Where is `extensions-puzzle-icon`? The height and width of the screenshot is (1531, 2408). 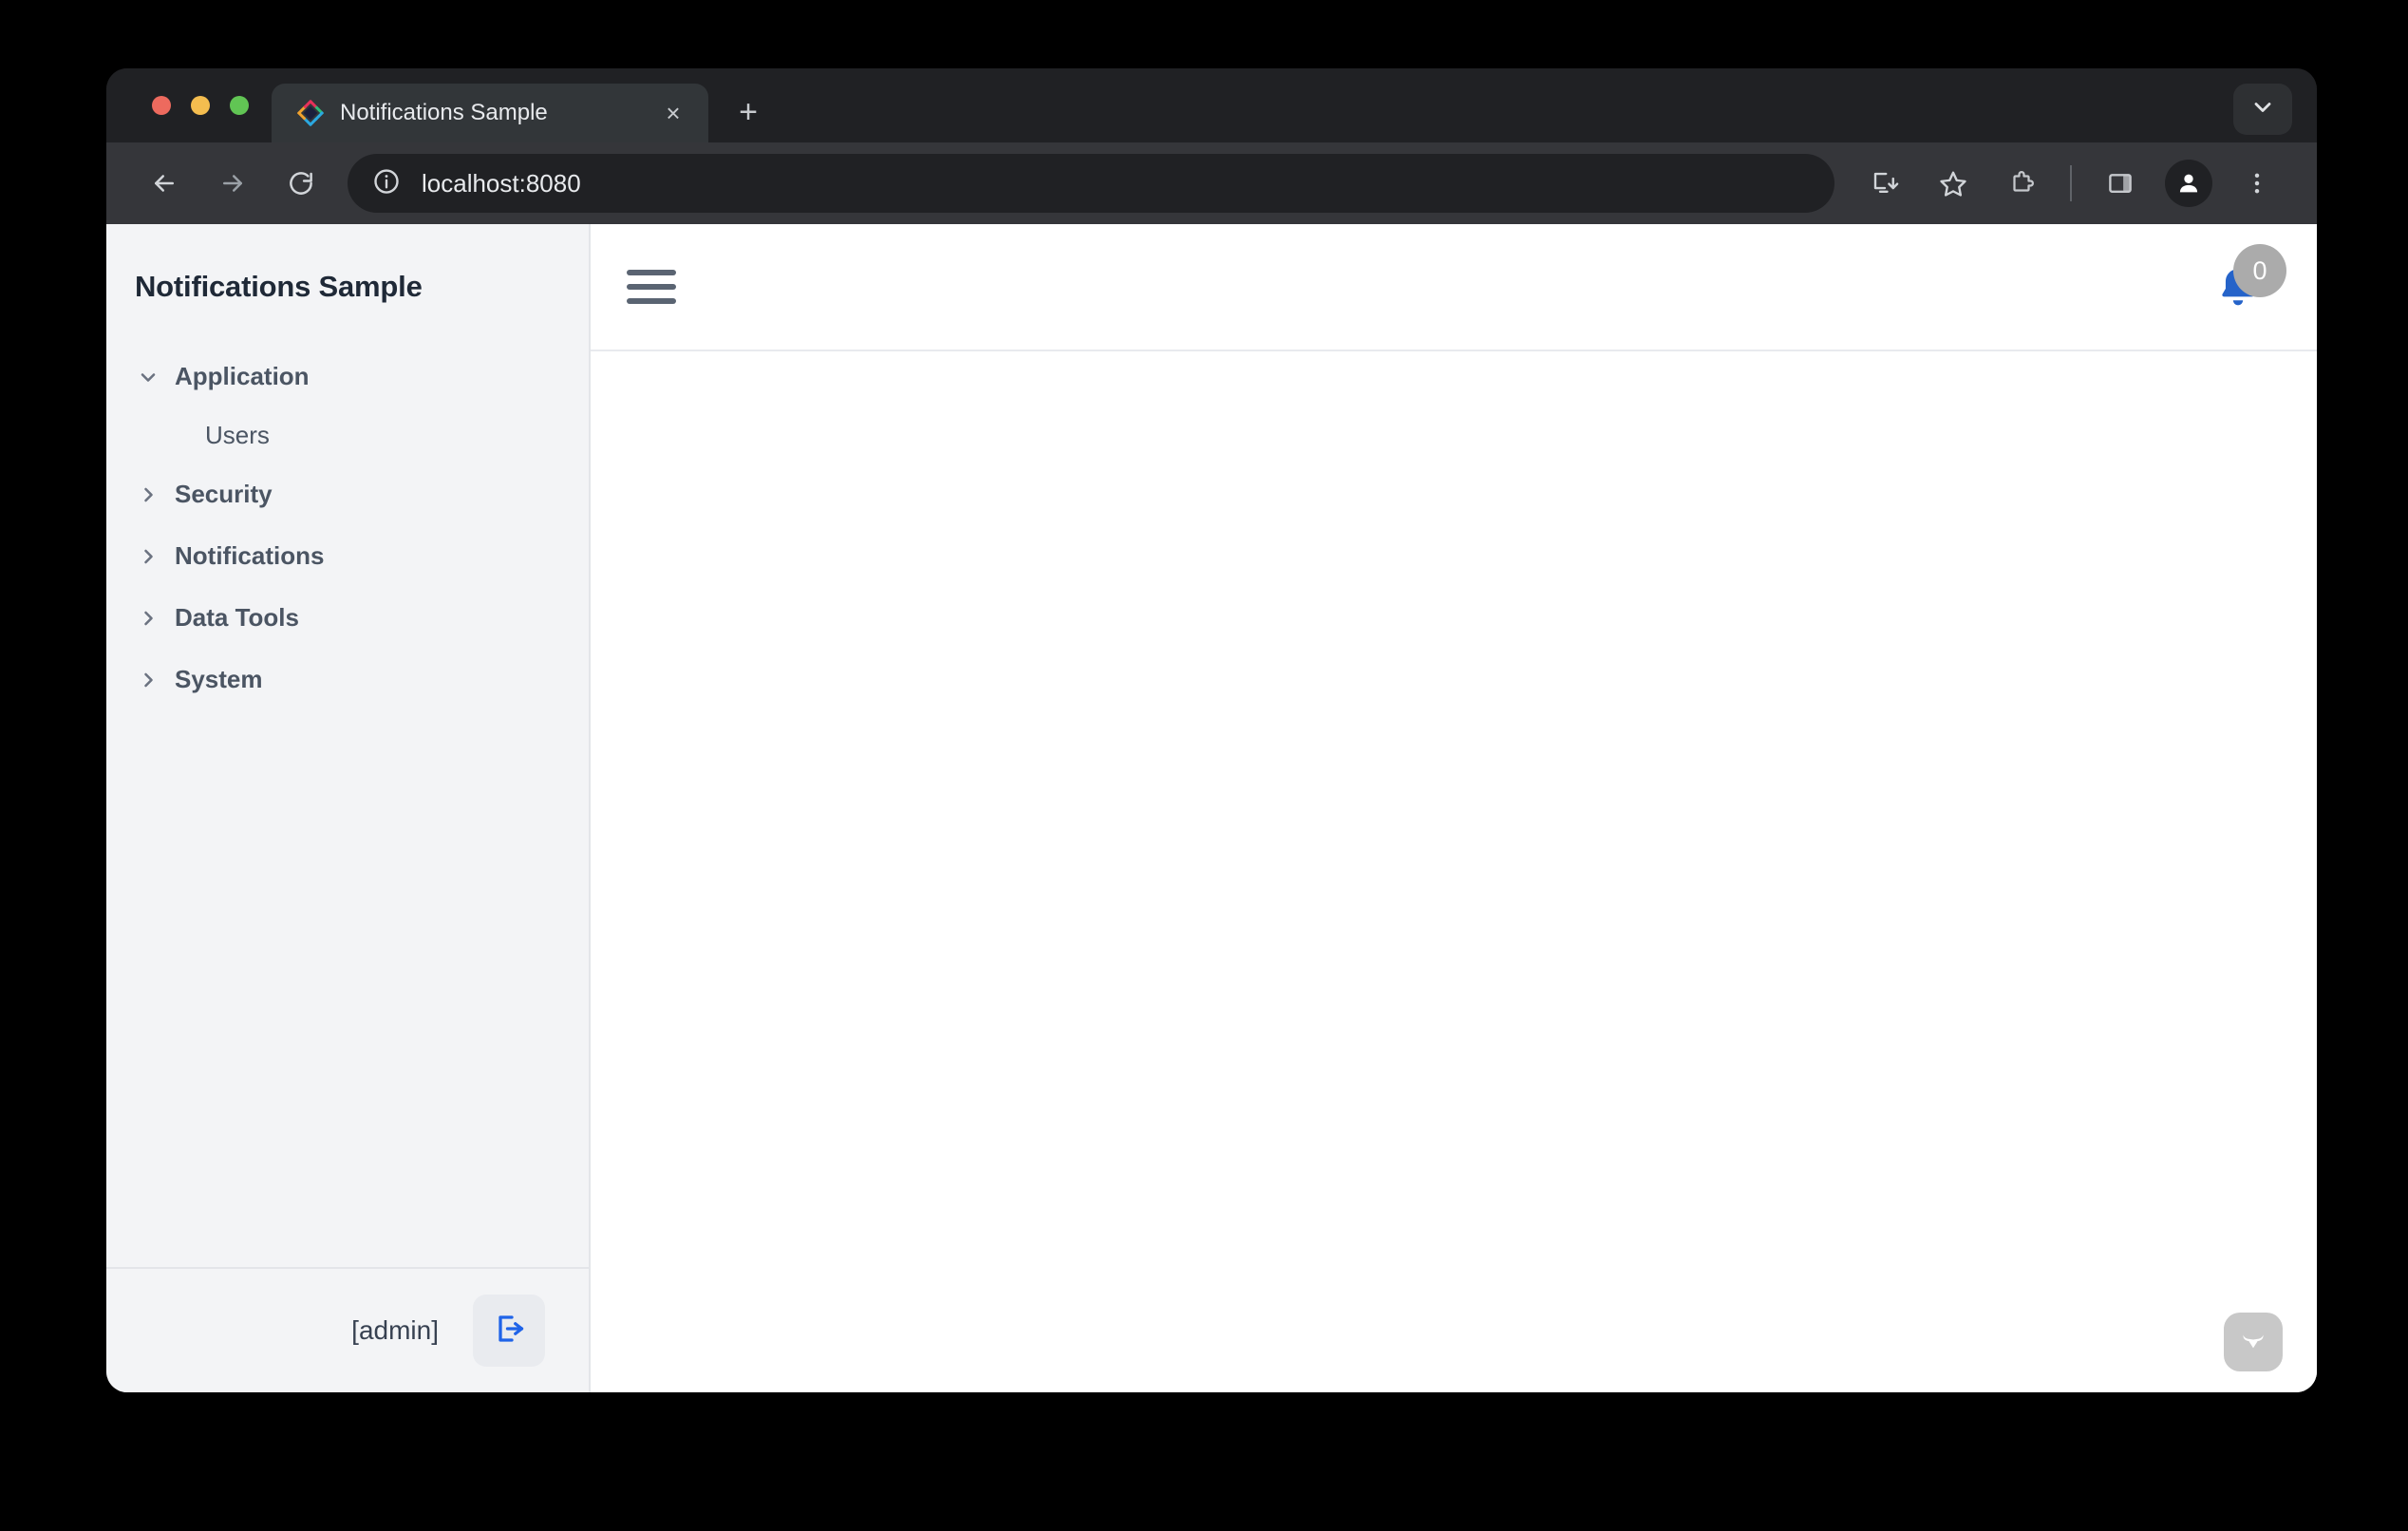
extensions-puzzle-icon is located at coordinates (2021, 183).